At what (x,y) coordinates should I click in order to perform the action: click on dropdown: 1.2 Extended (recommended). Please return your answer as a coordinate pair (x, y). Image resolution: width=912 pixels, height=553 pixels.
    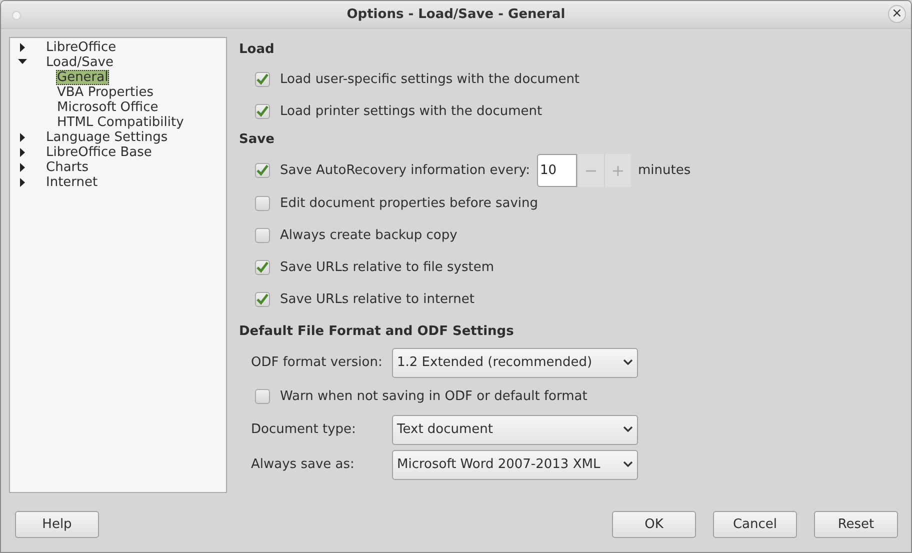
    Looking at the image, I should click on (515, 363).